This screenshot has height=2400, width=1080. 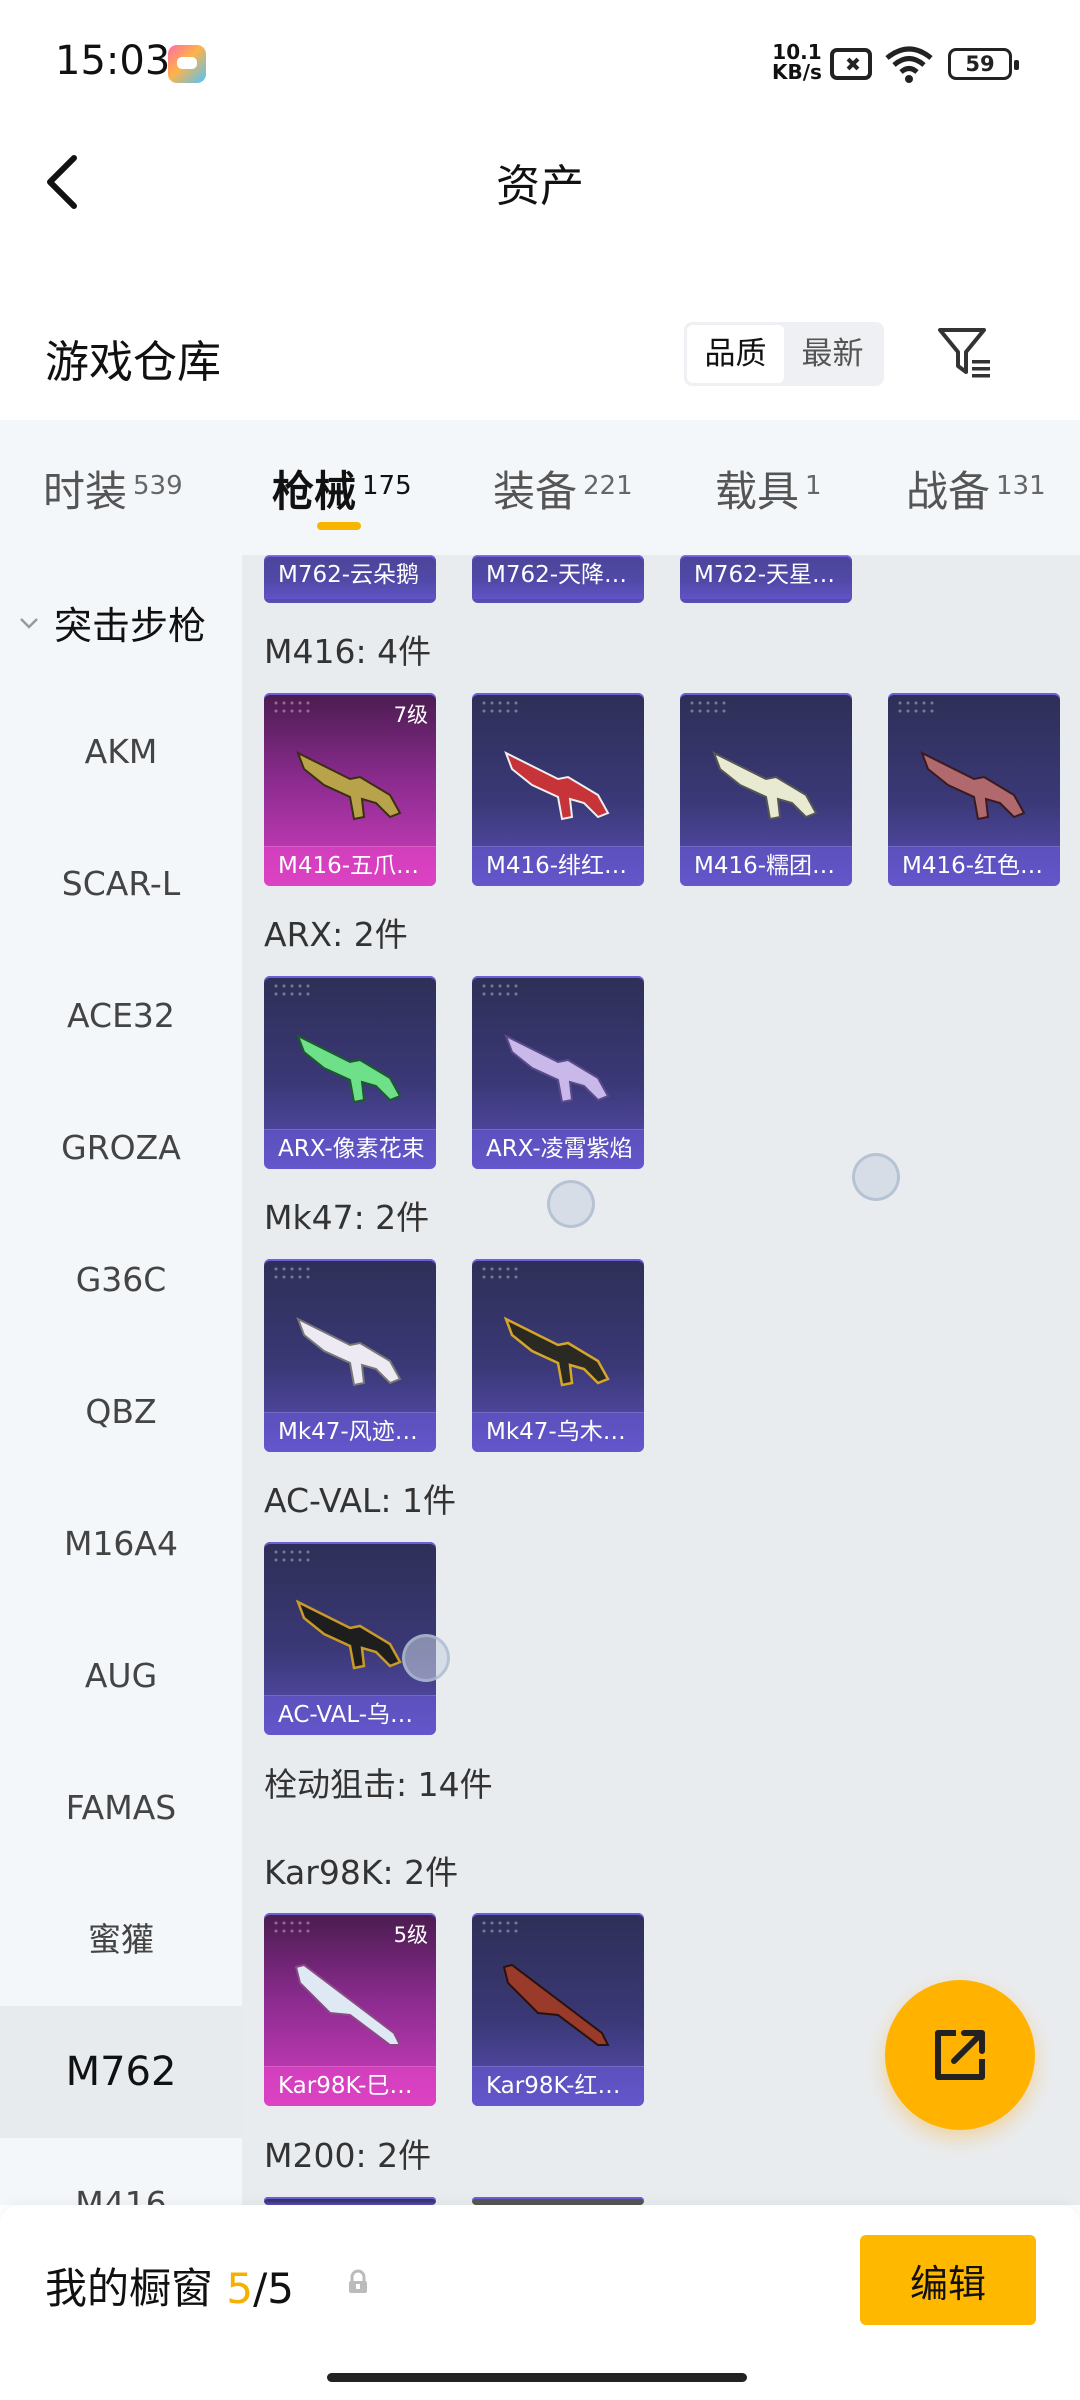 I want to click on sort-toggle: 品质 最新, so click(x=784, y=354).